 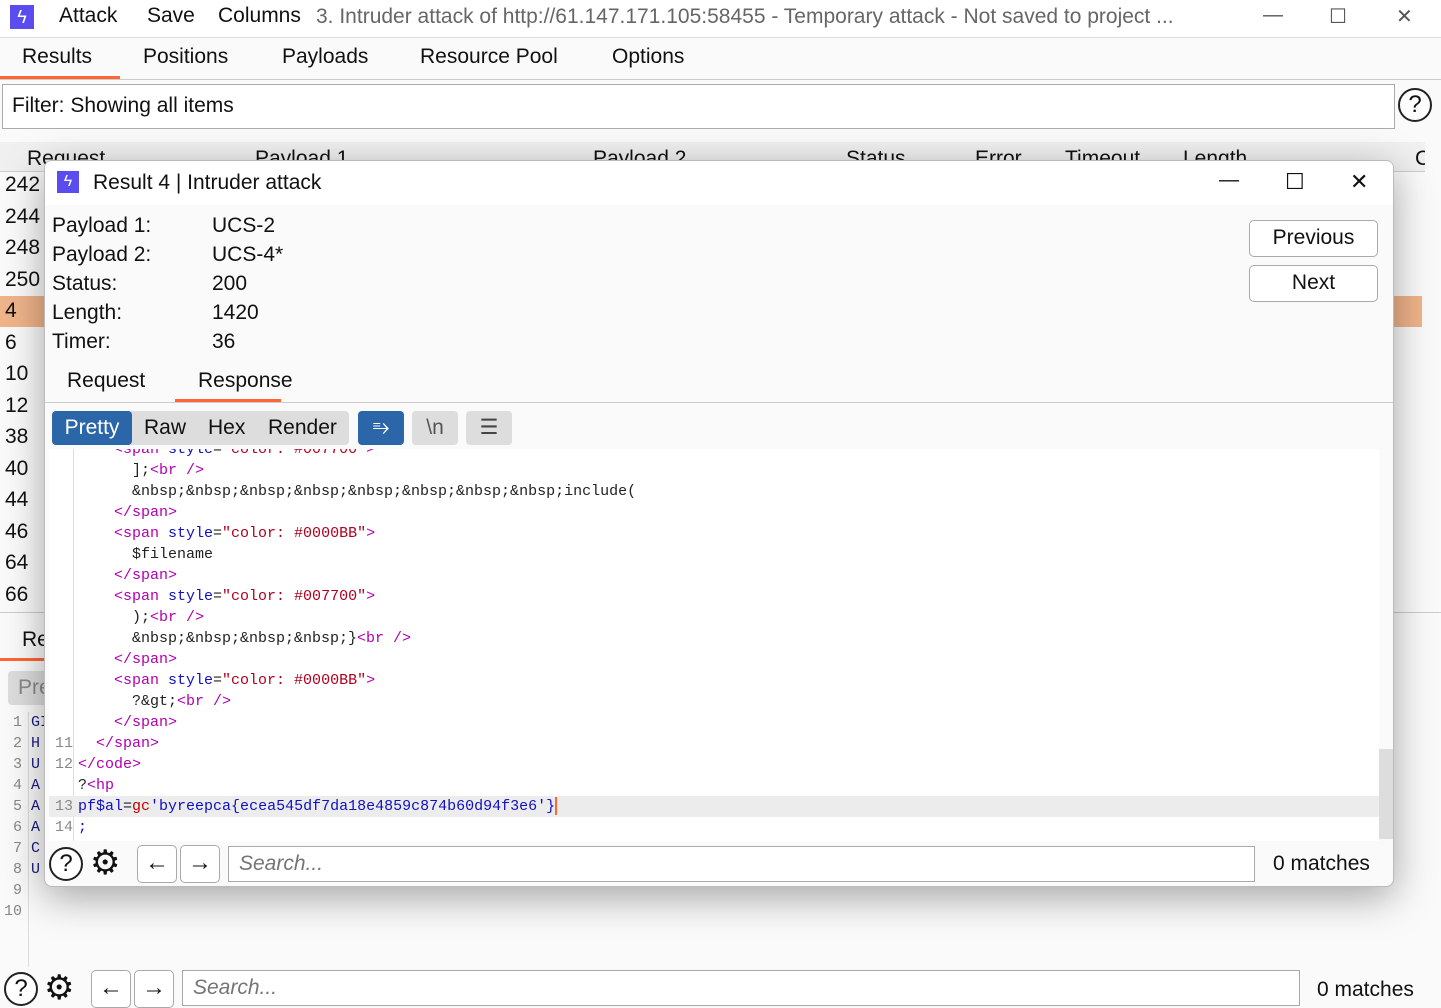 What do you see at coordinates (714, 617) in the screenshot?
I see `code-line: );<br />` at bounding box center [714, 617].